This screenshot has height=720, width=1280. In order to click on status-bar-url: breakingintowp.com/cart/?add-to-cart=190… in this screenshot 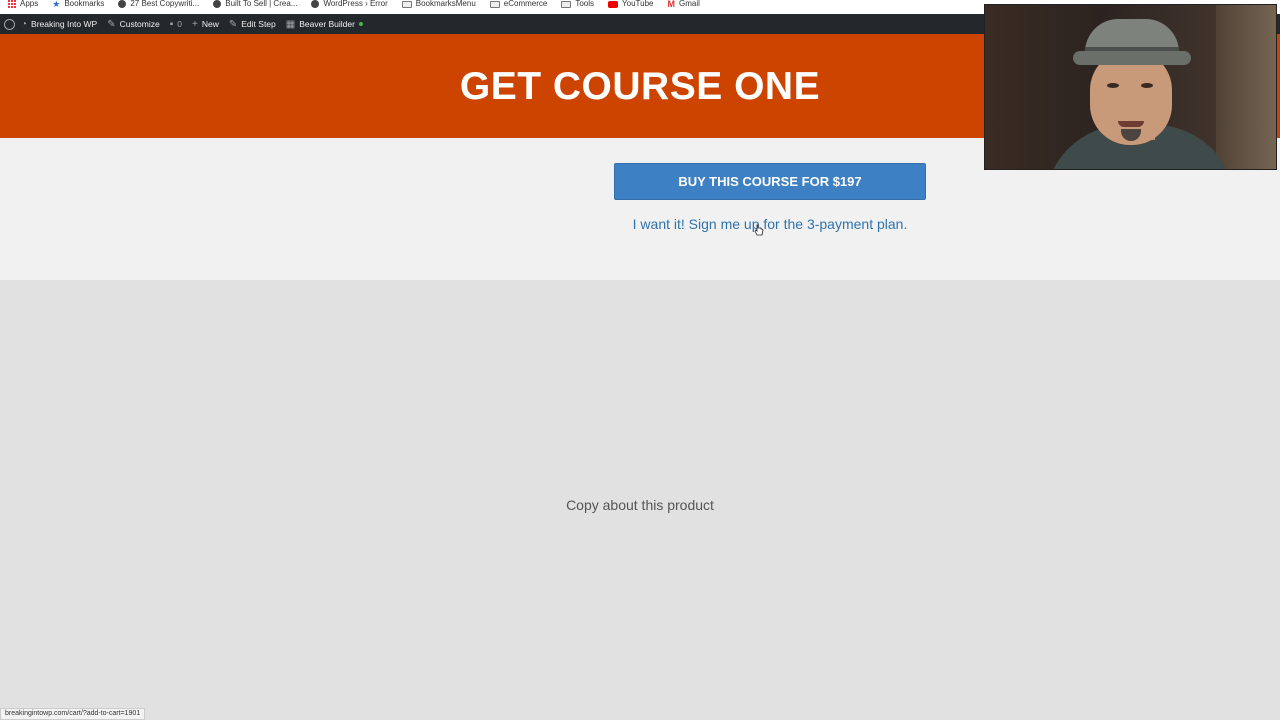, I will do `click(73, 714)`.